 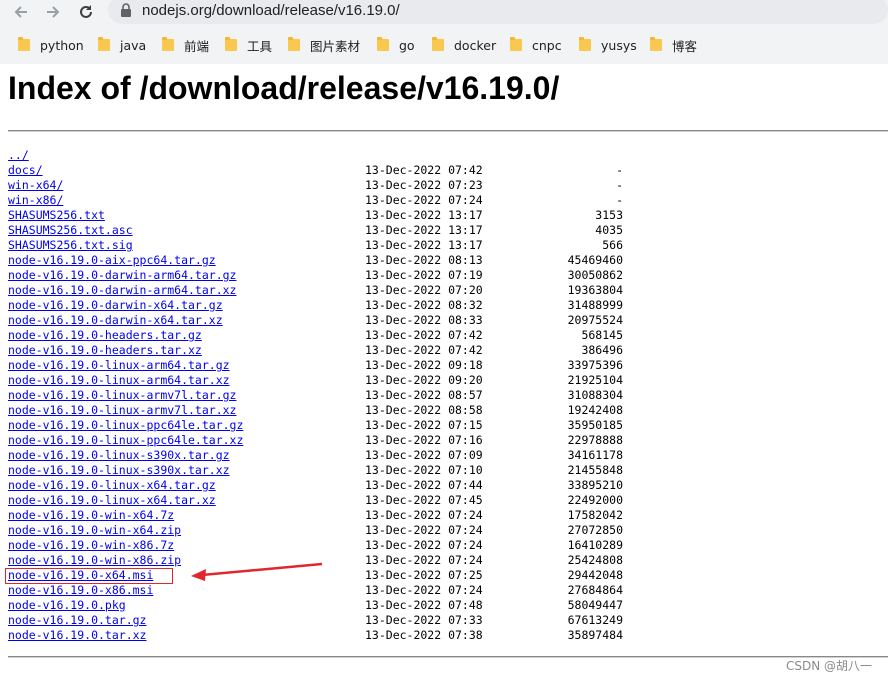 I want to click on file-link: node-v16.19.0-linux-armv7l.tar.gz, so click(x=122, y=395).